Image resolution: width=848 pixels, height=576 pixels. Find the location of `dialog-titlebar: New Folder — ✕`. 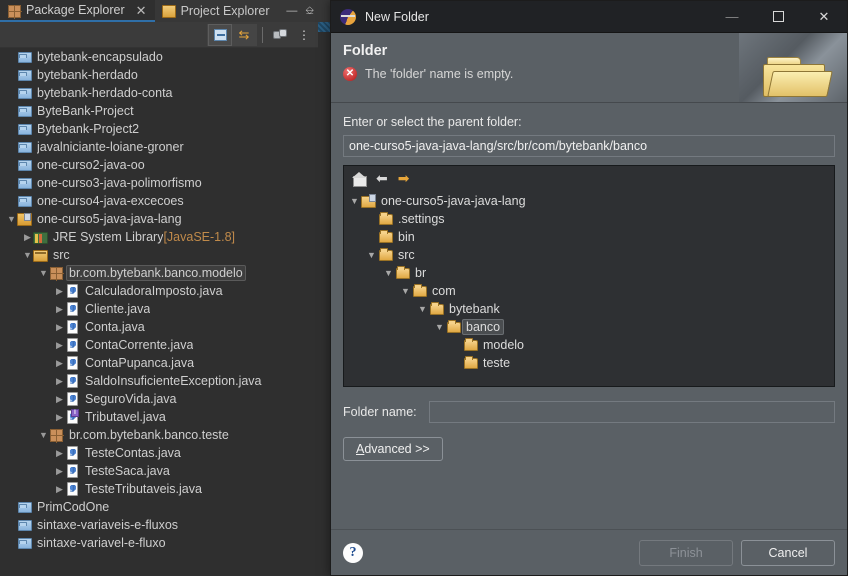

dialog-titlebar: New Folder — ✕ is located at coordinates (589, 17).